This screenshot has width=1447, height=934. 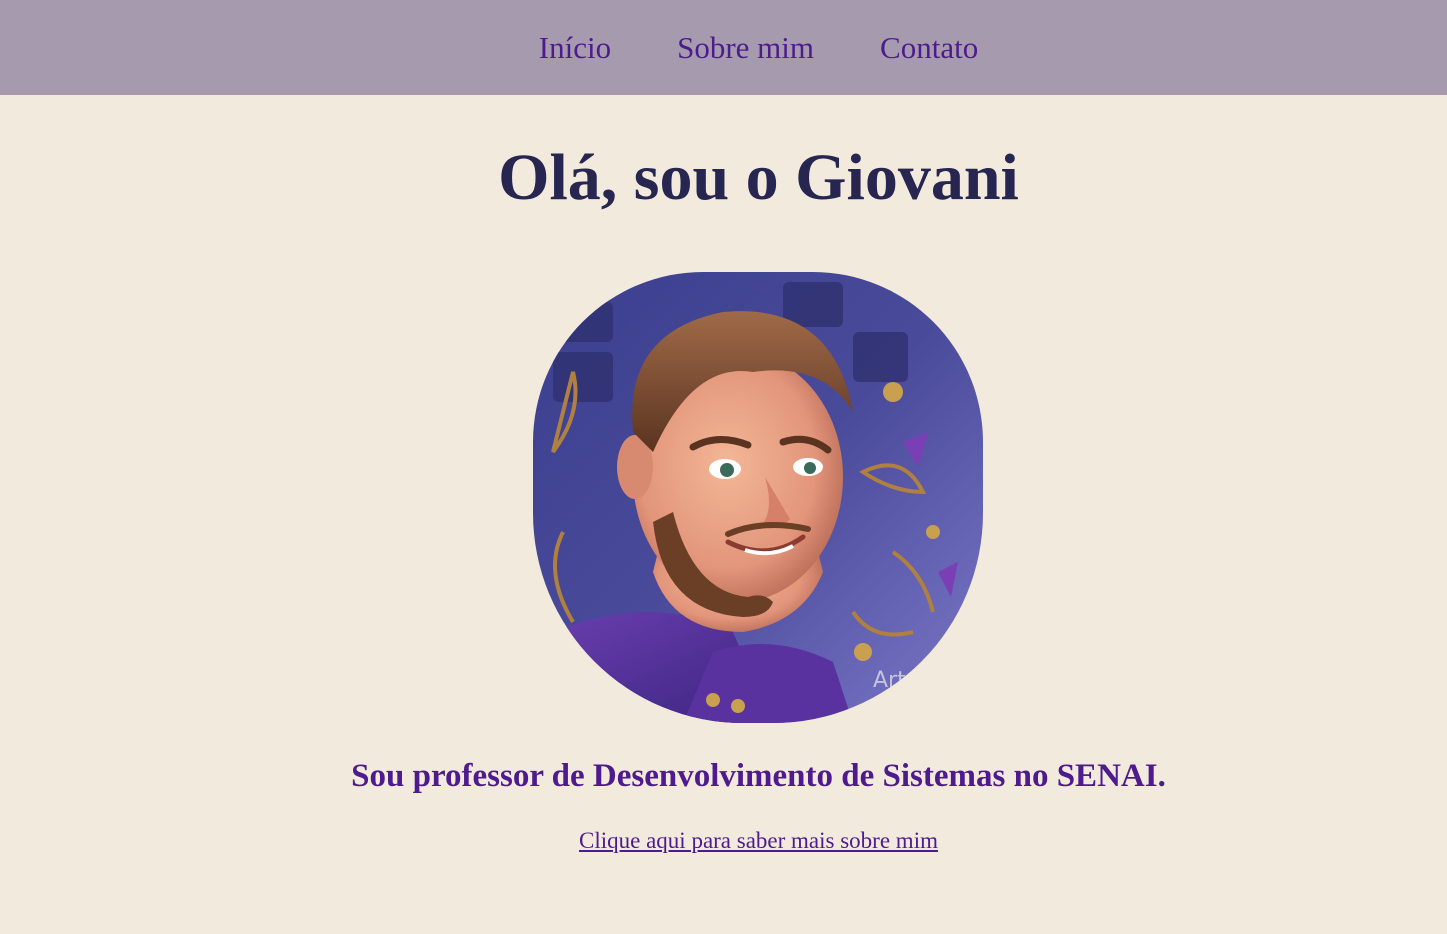 I want to click on nav-link-contato: Contato, so click(x=929, y=47).